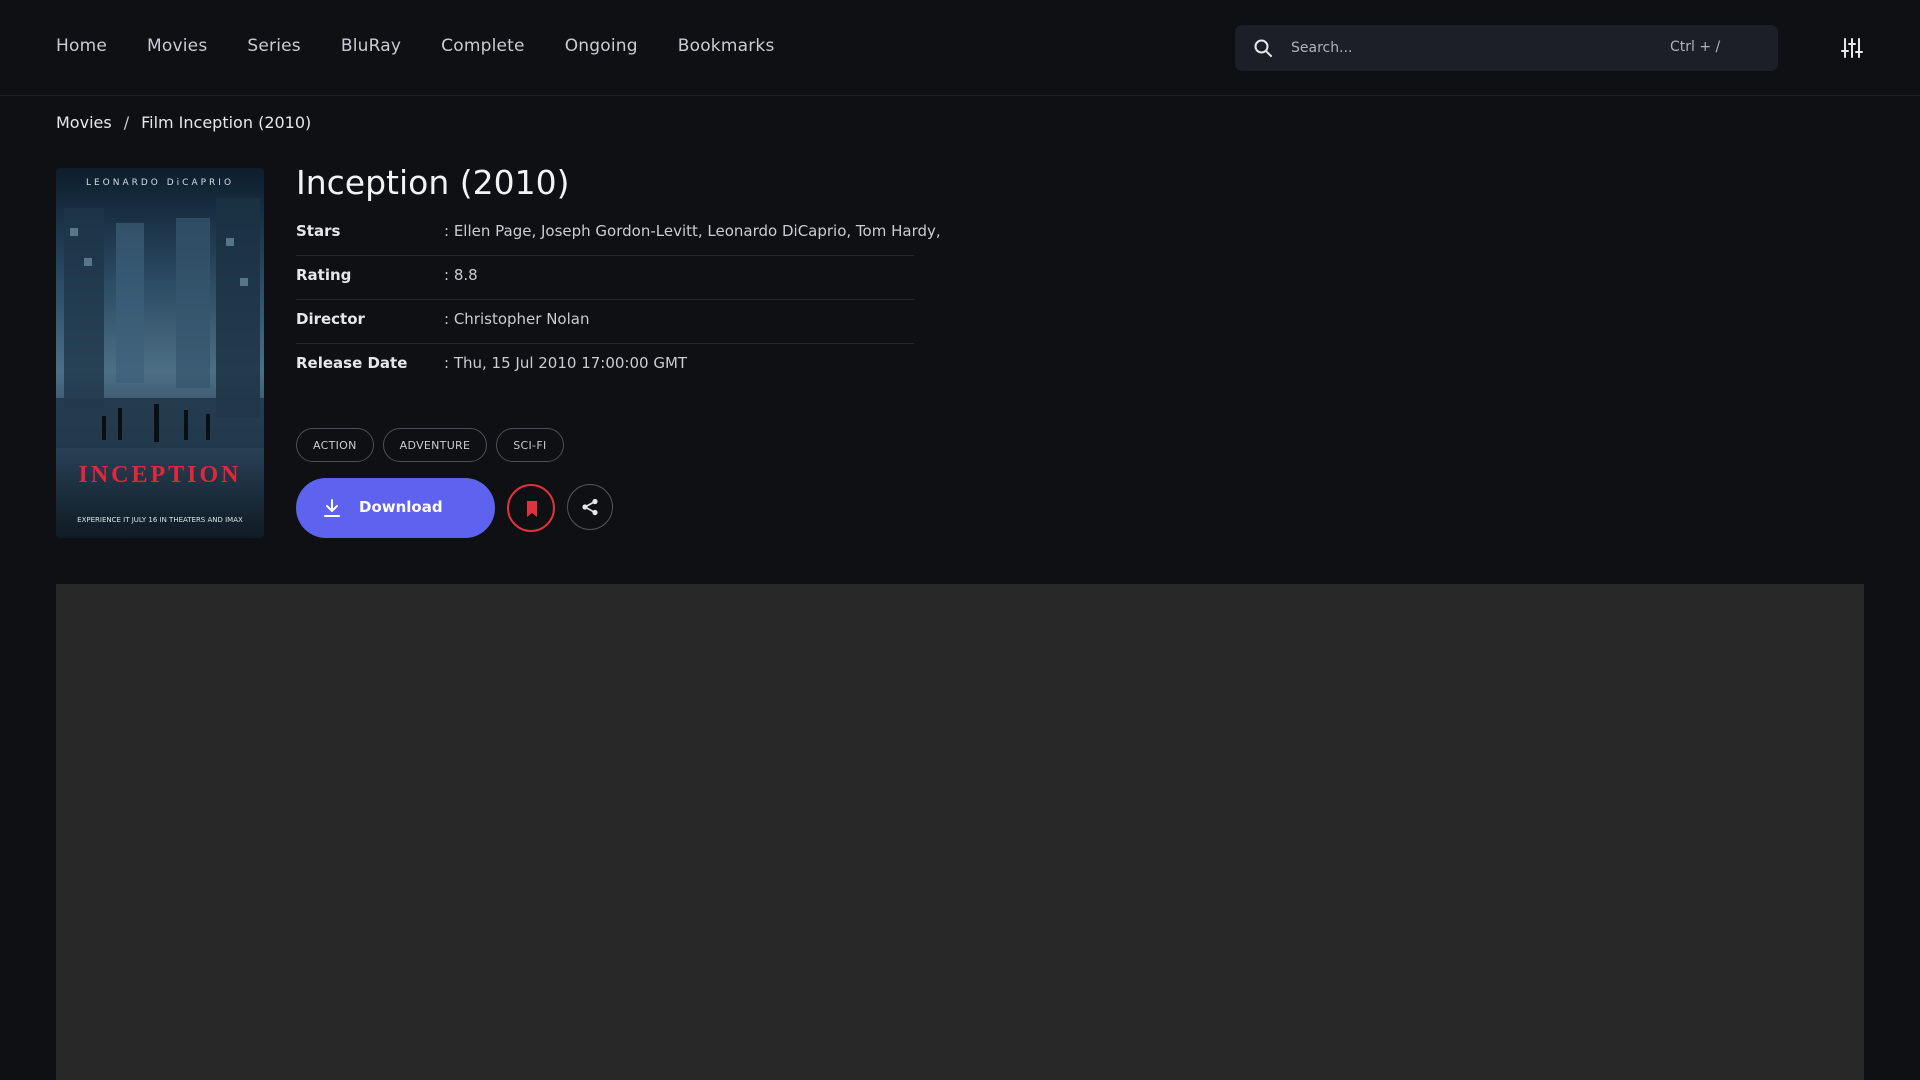 The height and width of the screenshot is (1080, 1920). What do you see at coordinates (273, 46) in the screenshot?
I see `nav-series: Series` at bounding box center [273, 46].